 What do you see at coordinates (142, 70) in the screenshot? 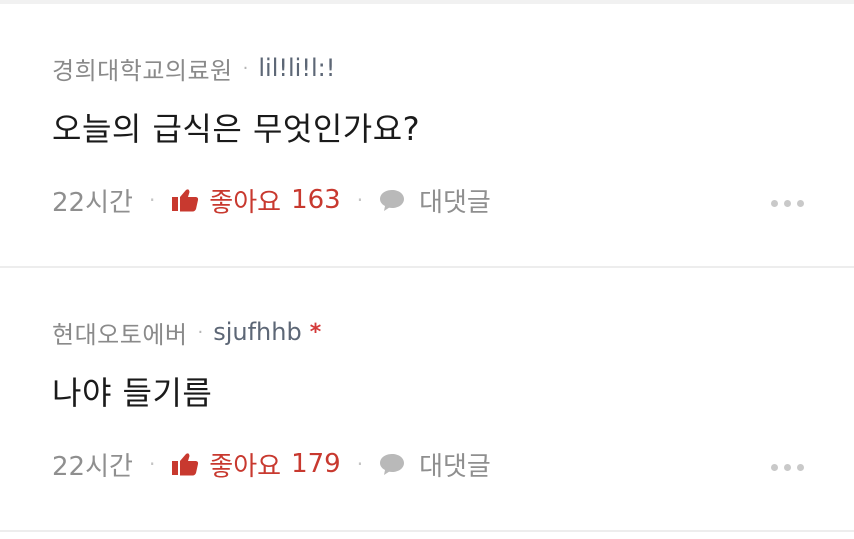
I see `comment-school: 경희대학교의료원` at bounding box center [142, 70].